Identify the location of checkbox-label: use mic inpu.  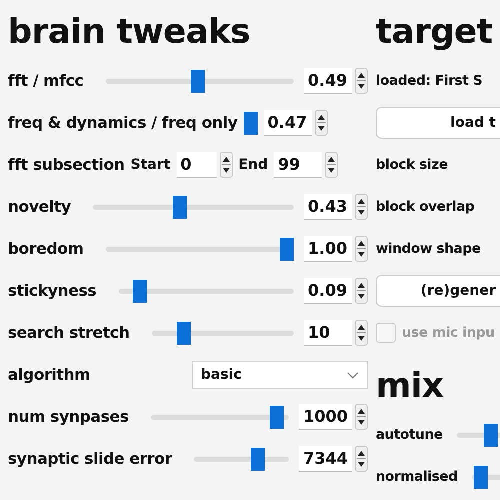
(448, 333).